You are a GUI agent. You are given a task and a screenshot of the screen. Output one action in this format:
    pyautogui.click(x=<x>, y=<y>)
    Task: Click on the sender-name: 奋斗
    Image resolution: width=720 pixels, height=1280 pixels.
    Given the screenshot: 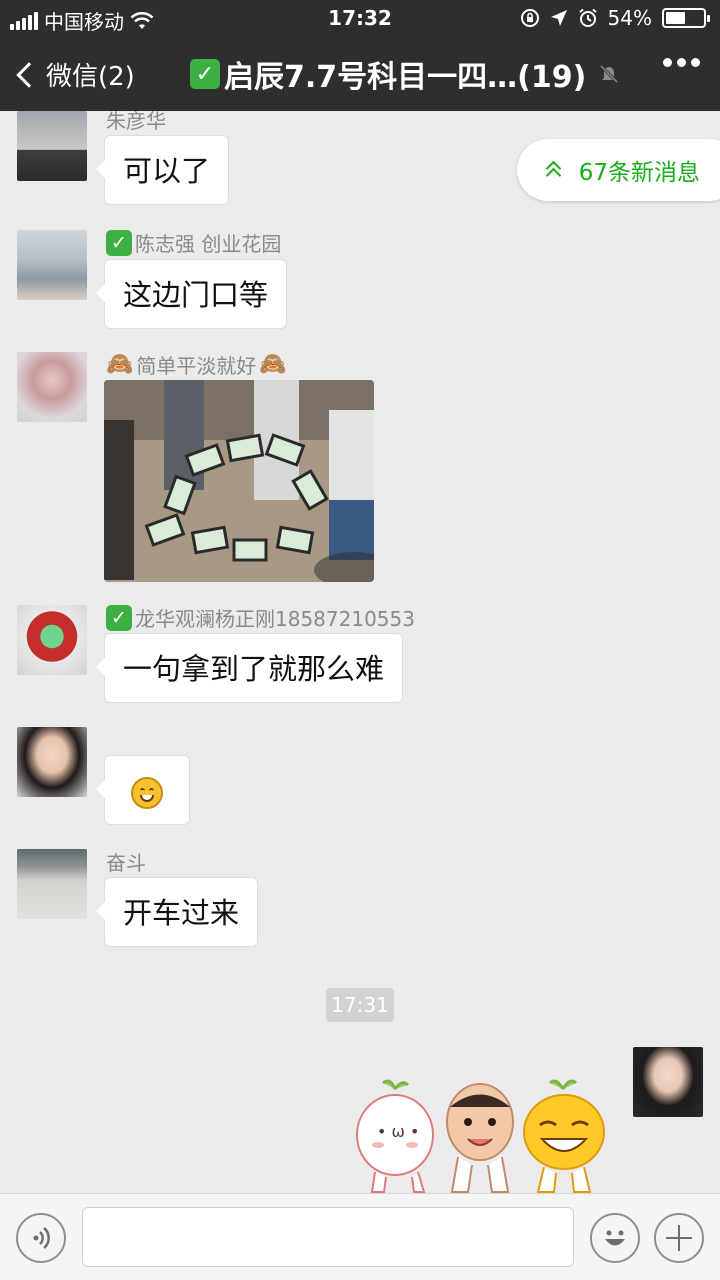 What is the action you would take?
    pyautogui.click(x=126, y=863)
    